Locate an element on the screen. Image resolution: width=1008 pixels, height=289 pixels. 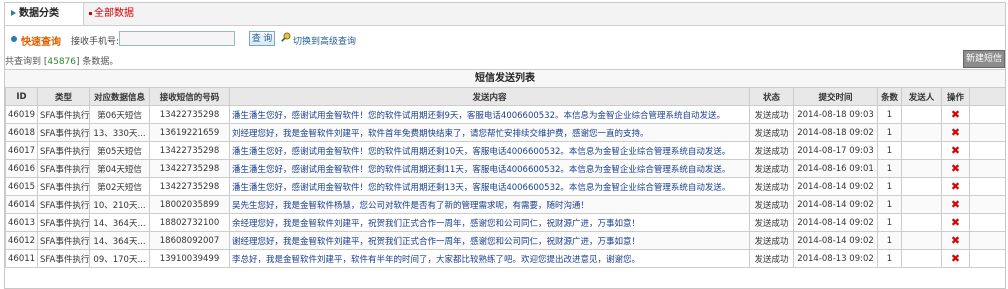
header-status: 状态 is located at coordinates (771, 96).